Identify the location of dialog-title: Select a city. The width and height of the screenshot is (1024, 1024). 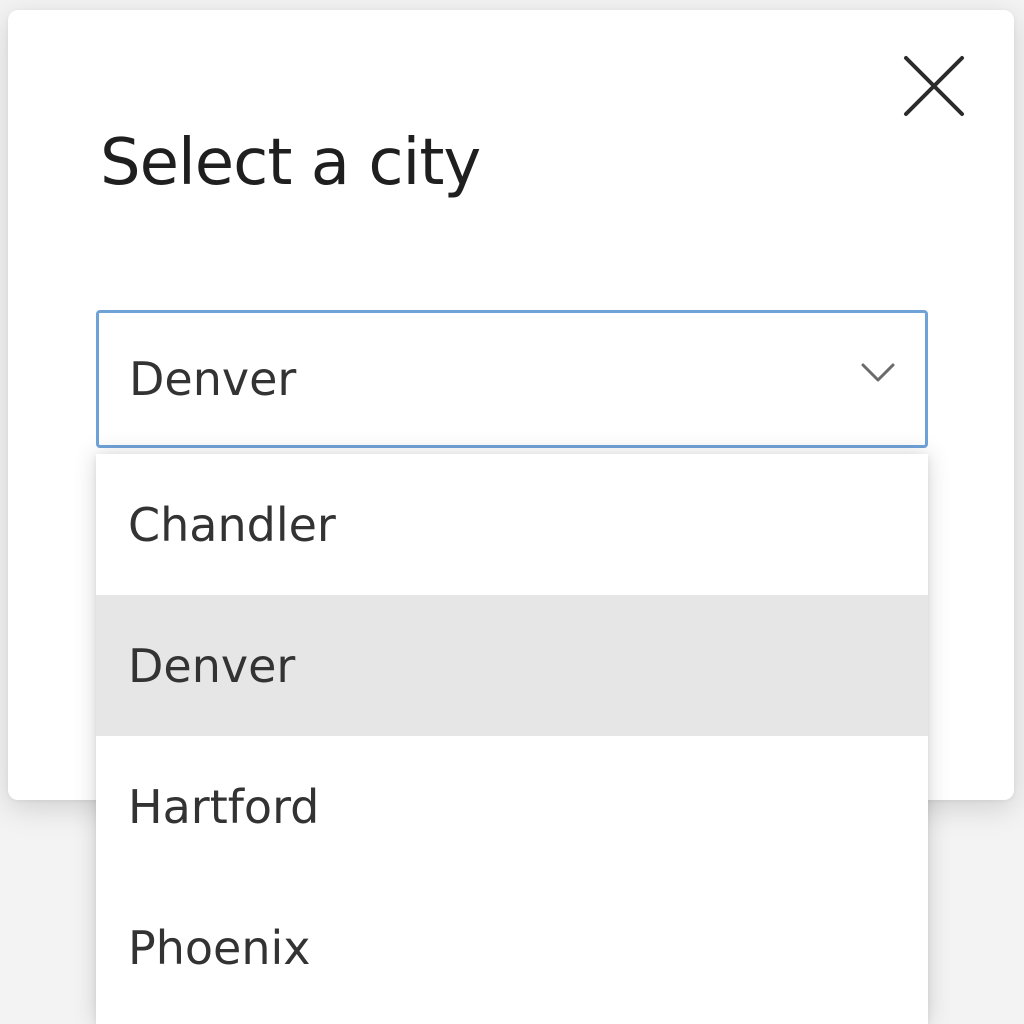
(290, 163).